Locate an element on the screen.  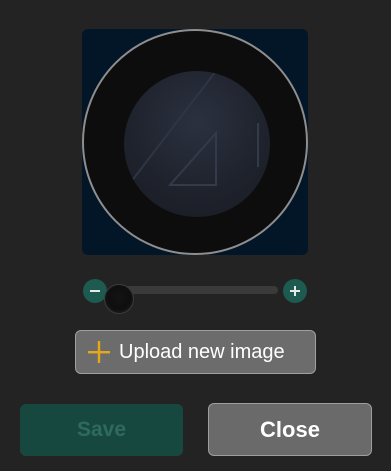
zoom-slider-thumb is located at coordinates (119, 299).